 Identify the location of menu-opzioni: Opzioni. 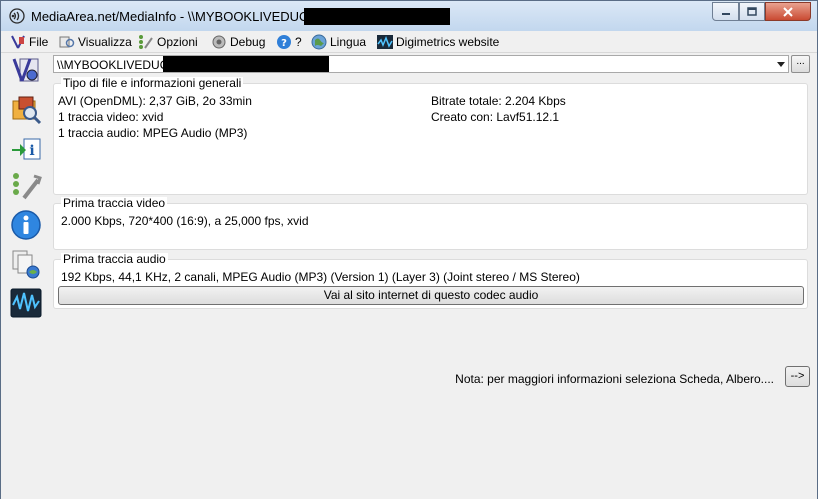
(168, 41).